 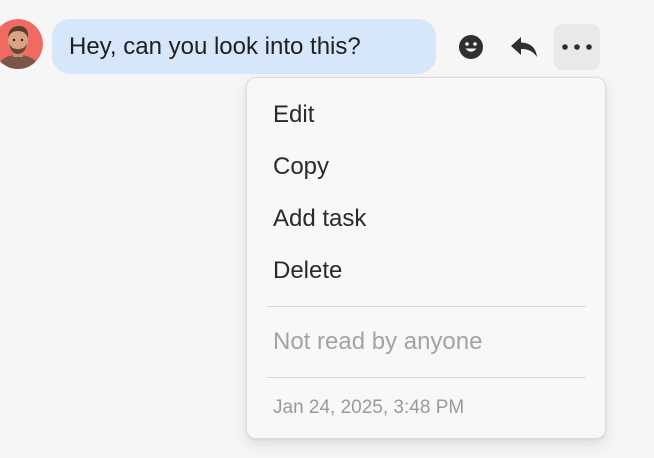 I want to click on menu-item-copy: Copy, so click(x=301, y=167).